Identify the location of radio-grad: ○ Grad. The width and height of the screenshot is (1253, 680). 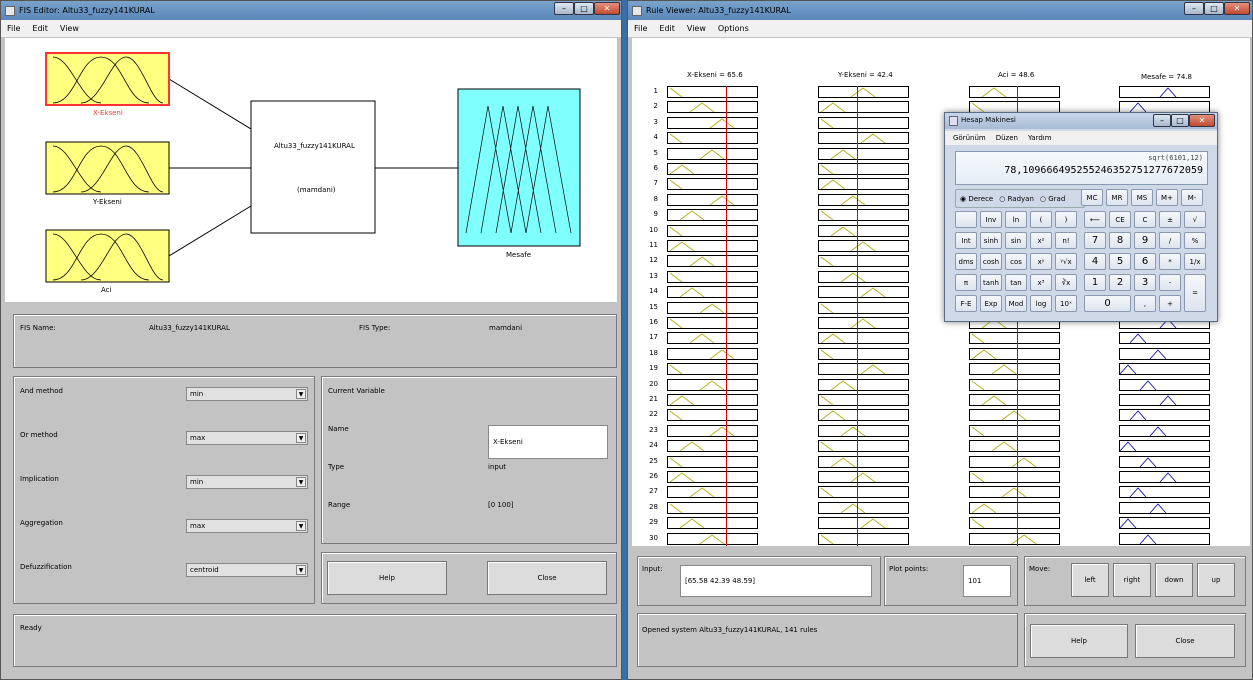
(1052, 199).